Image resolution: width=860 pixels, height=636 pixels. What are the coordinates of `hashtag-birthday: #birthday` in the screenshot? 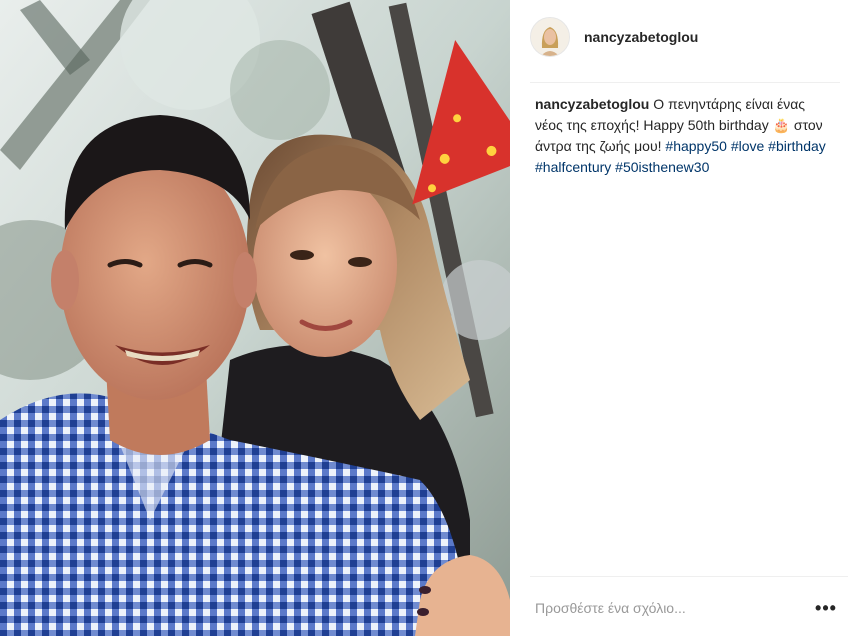 It's located at (797, 146).